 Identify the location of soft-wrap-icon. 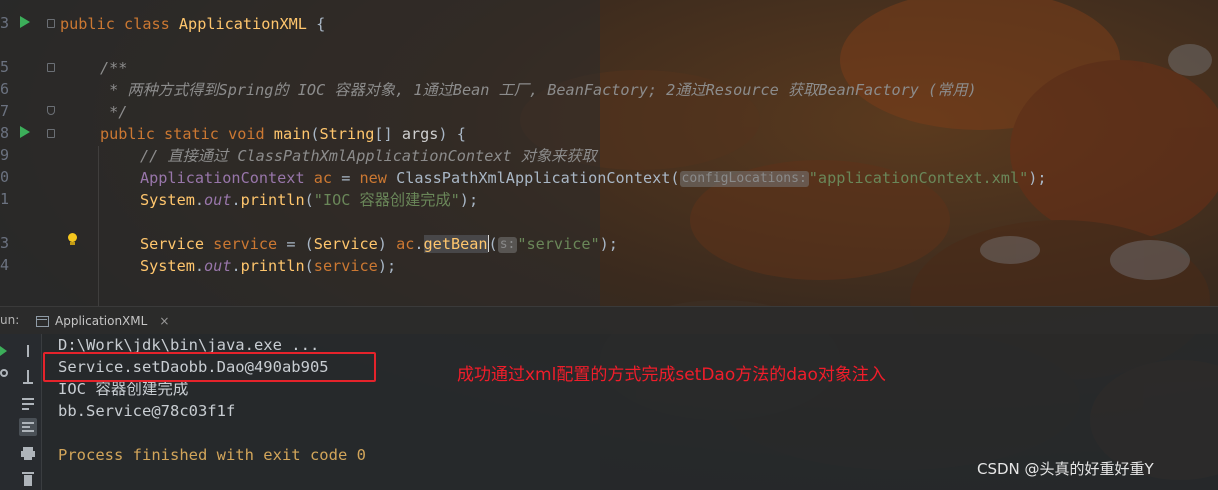
(28, 403).